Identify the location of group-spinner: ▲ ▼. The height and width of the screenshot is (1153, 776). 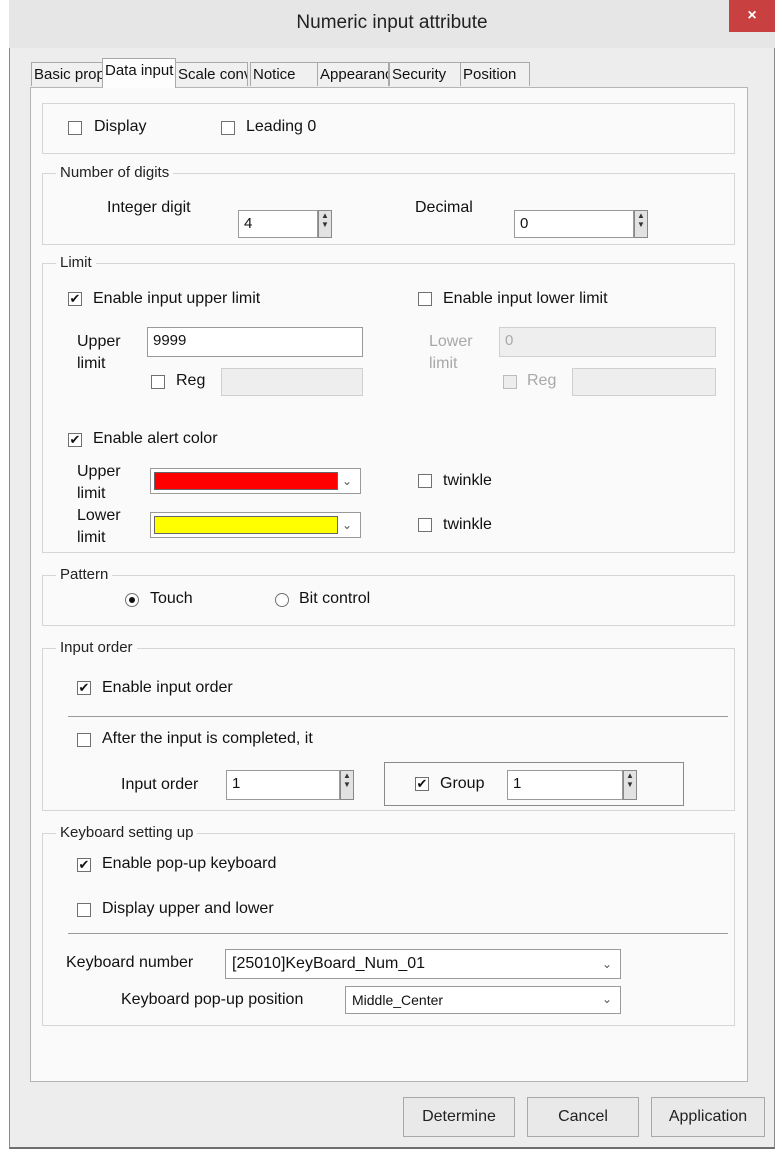
(630, 785).